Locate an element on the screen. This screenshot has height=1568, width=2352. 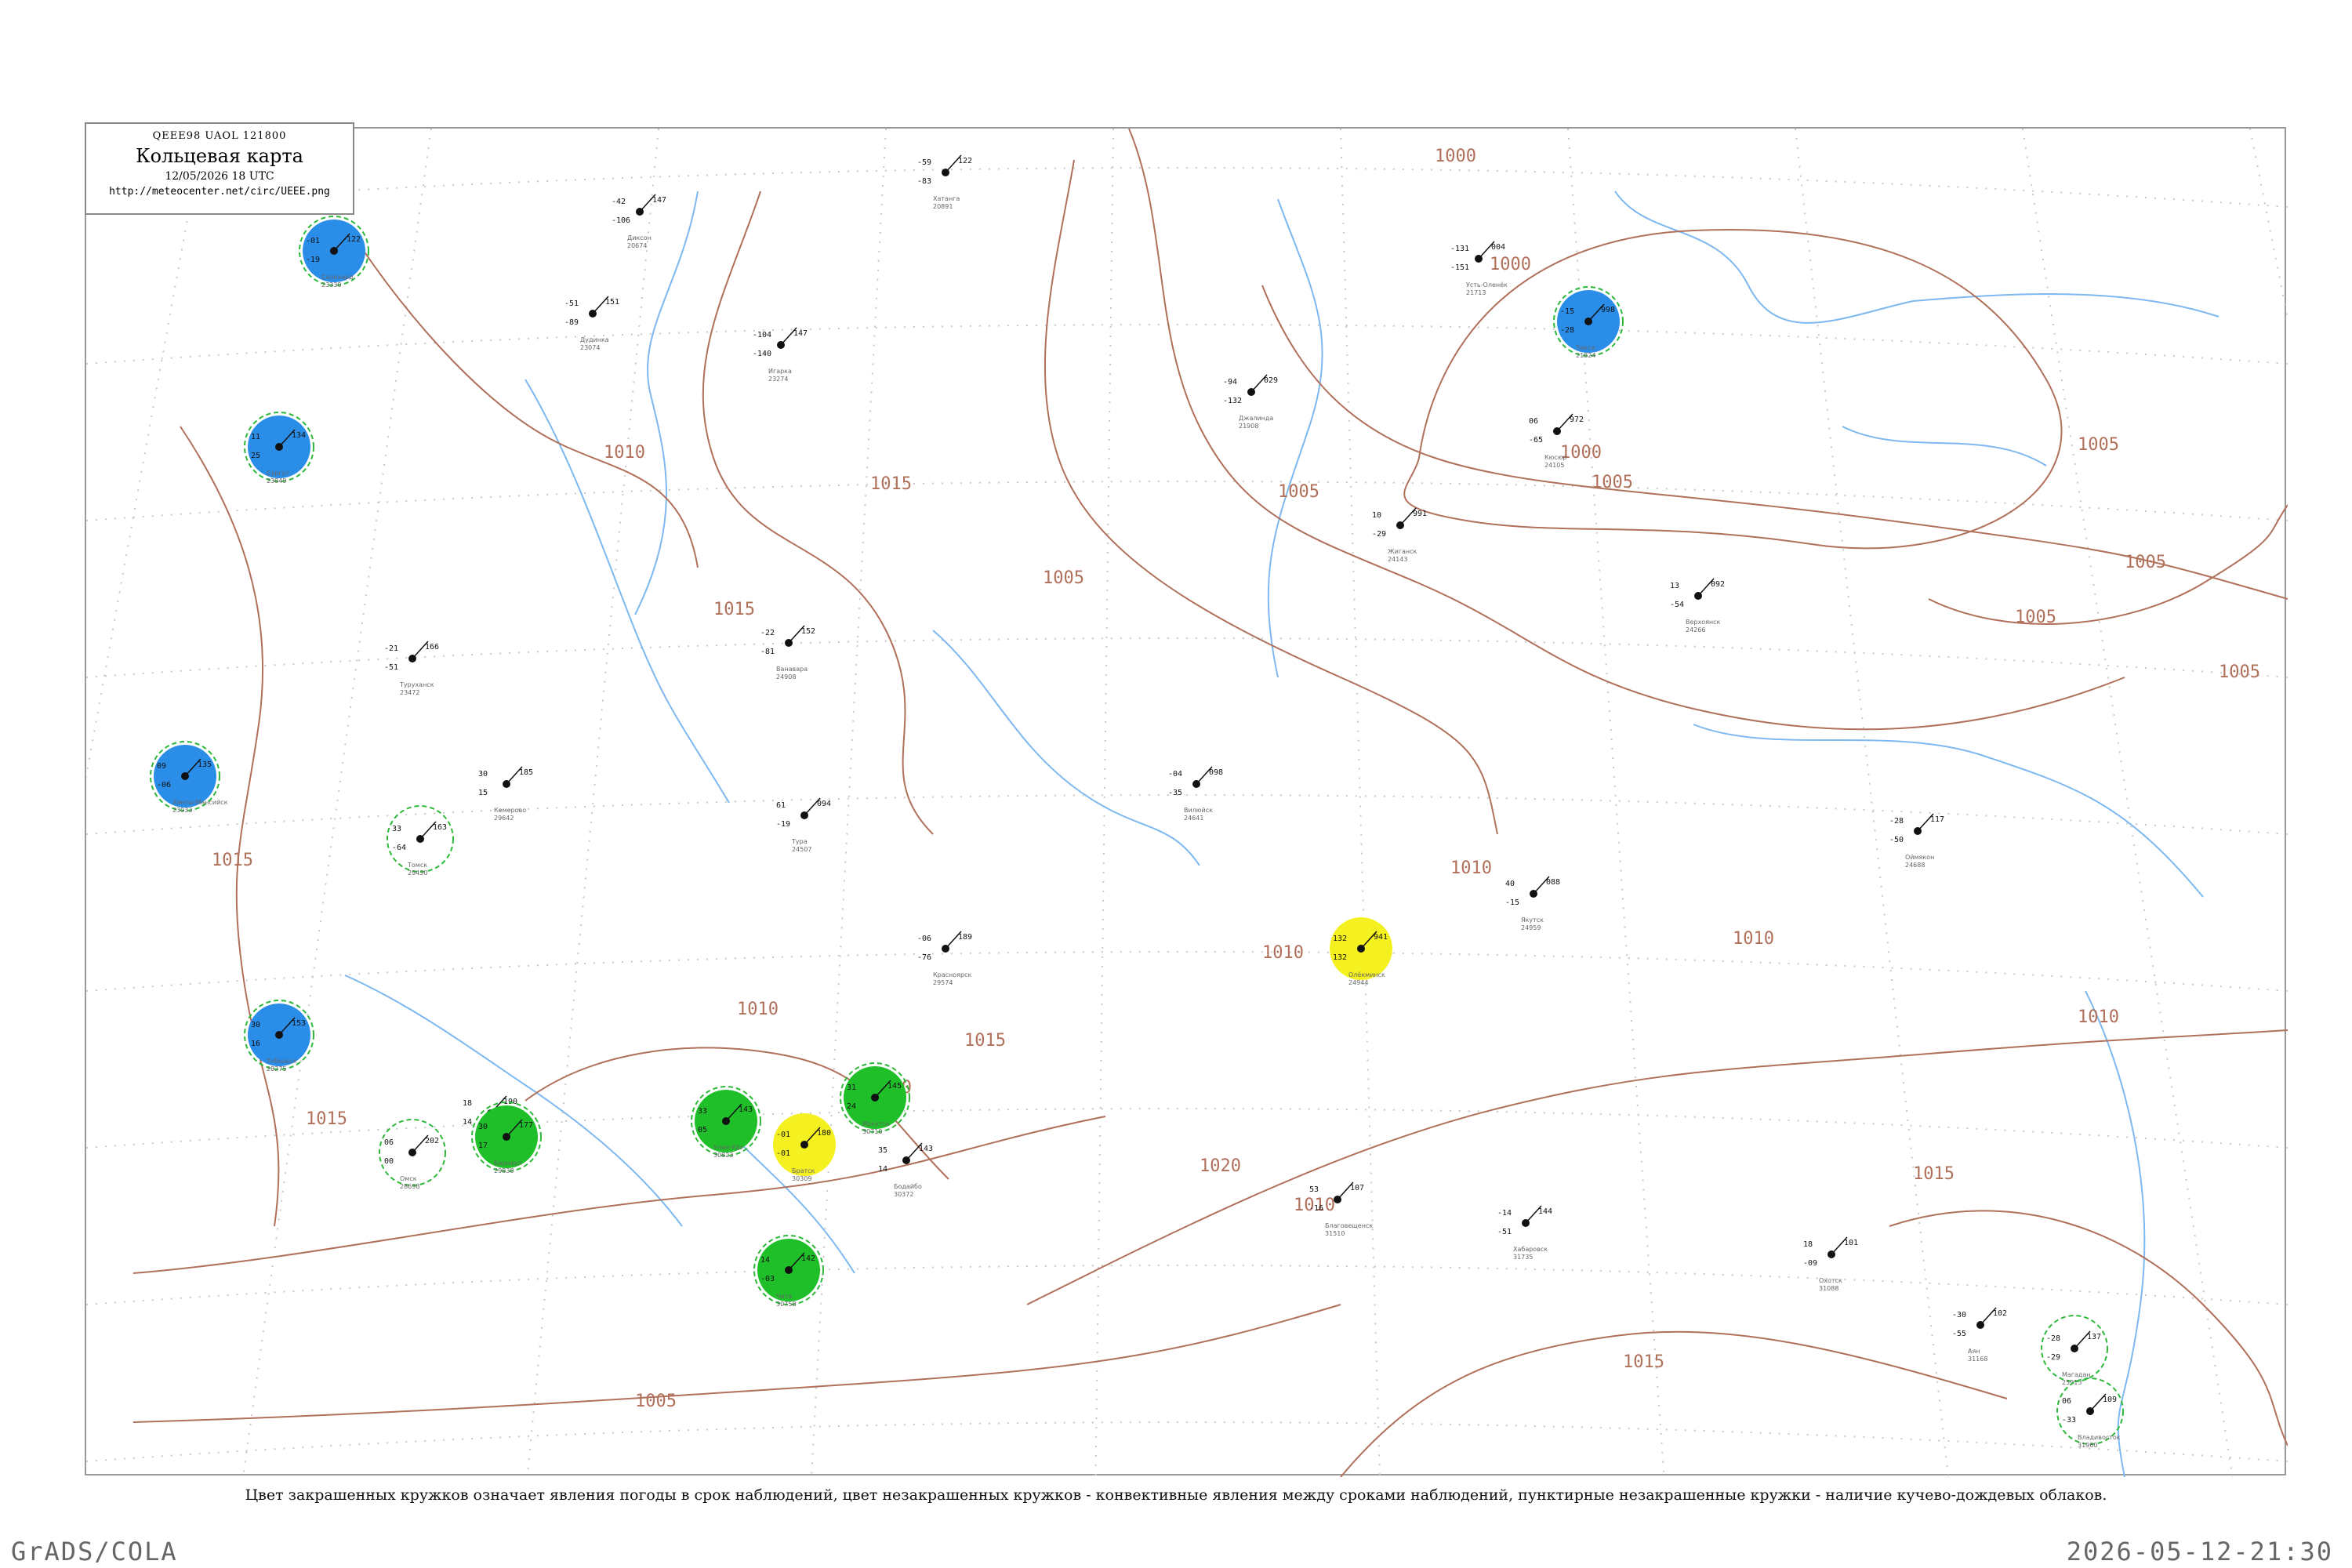
footer-timestamp: 2026-05-12-21:30 is located at coordinates (2199, 1551).